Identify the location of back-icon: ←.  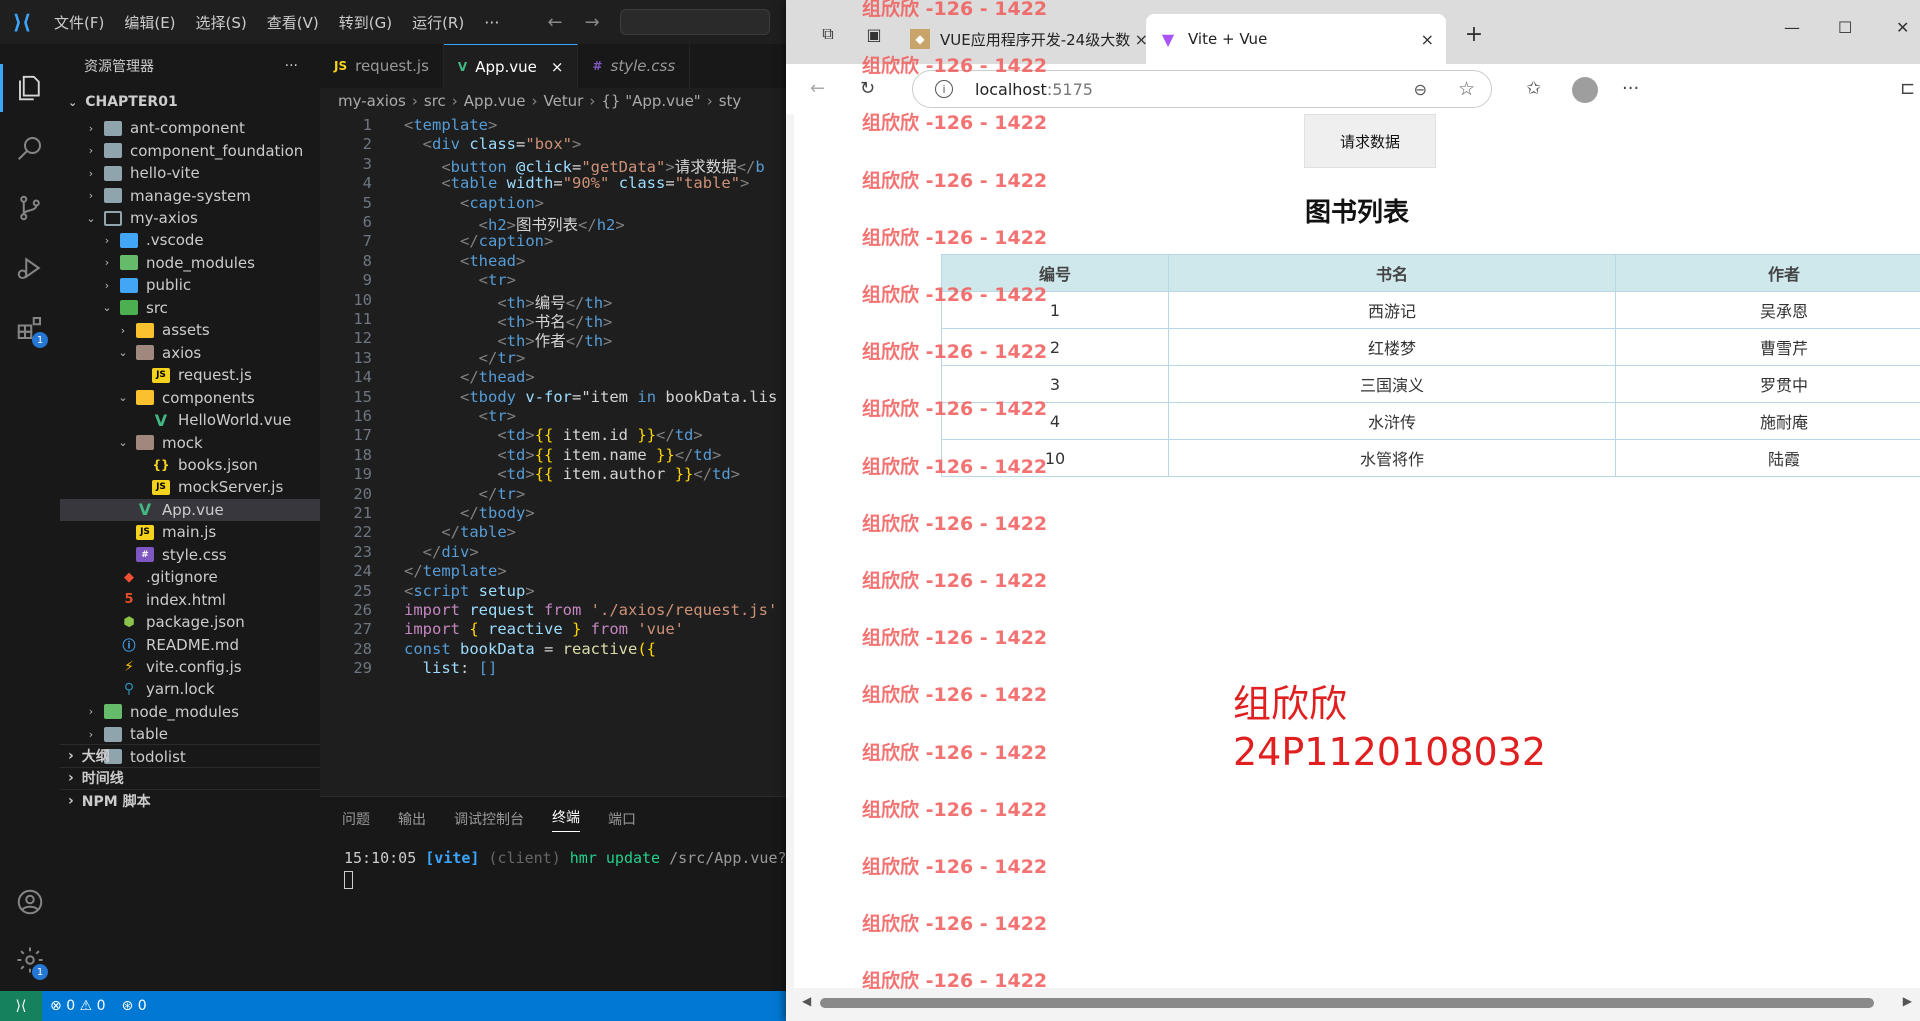
(817, 88).